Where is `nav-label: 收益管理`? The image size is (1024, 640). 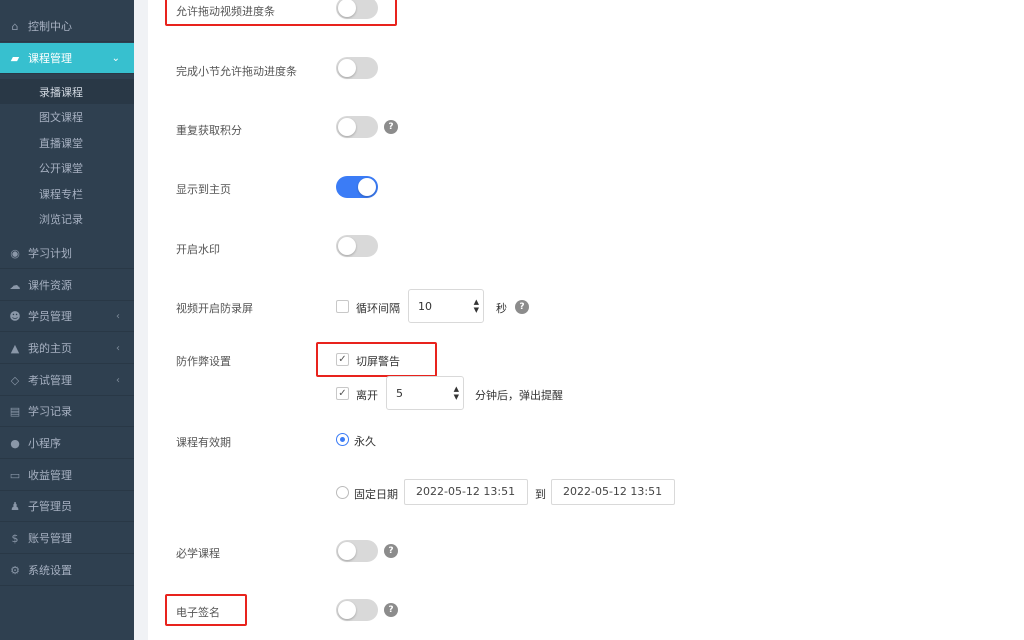
nav-label: 收益管理 is located at coordinates (50, 475).